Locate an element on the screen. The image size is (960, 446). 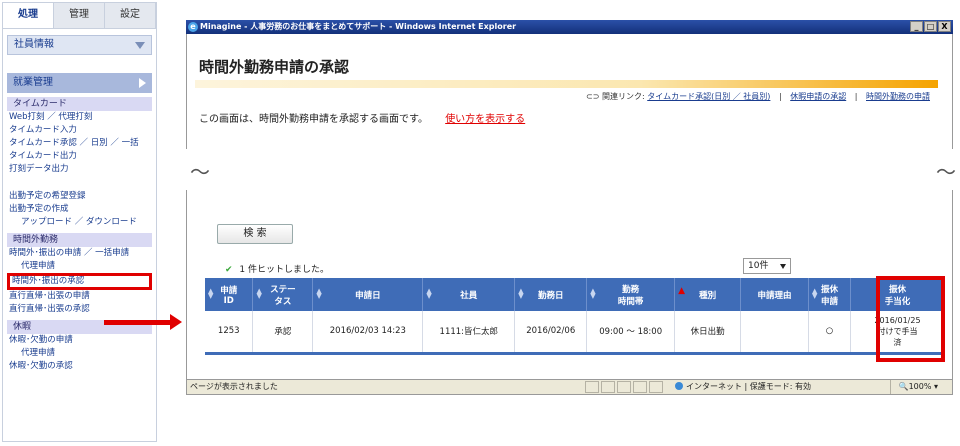
callout-arrow-line is located at coordinates (138, 322).